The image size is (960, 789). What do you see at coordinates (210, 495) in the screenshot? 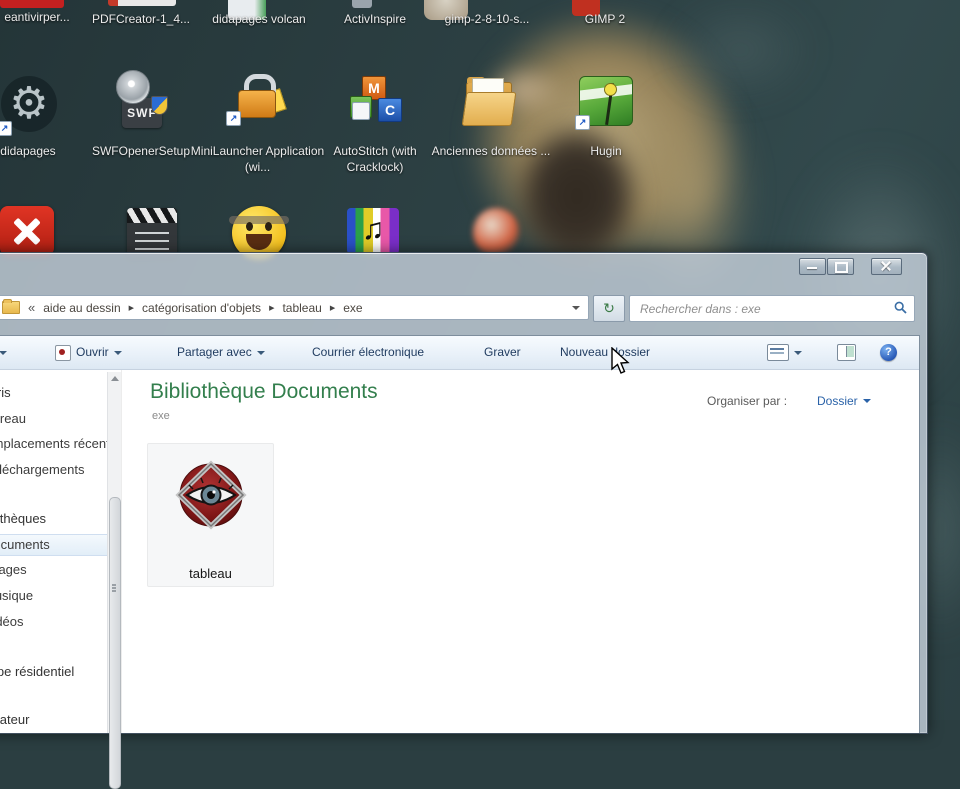
I see `tableau-eye-icon` at bounding box center [210, 495].